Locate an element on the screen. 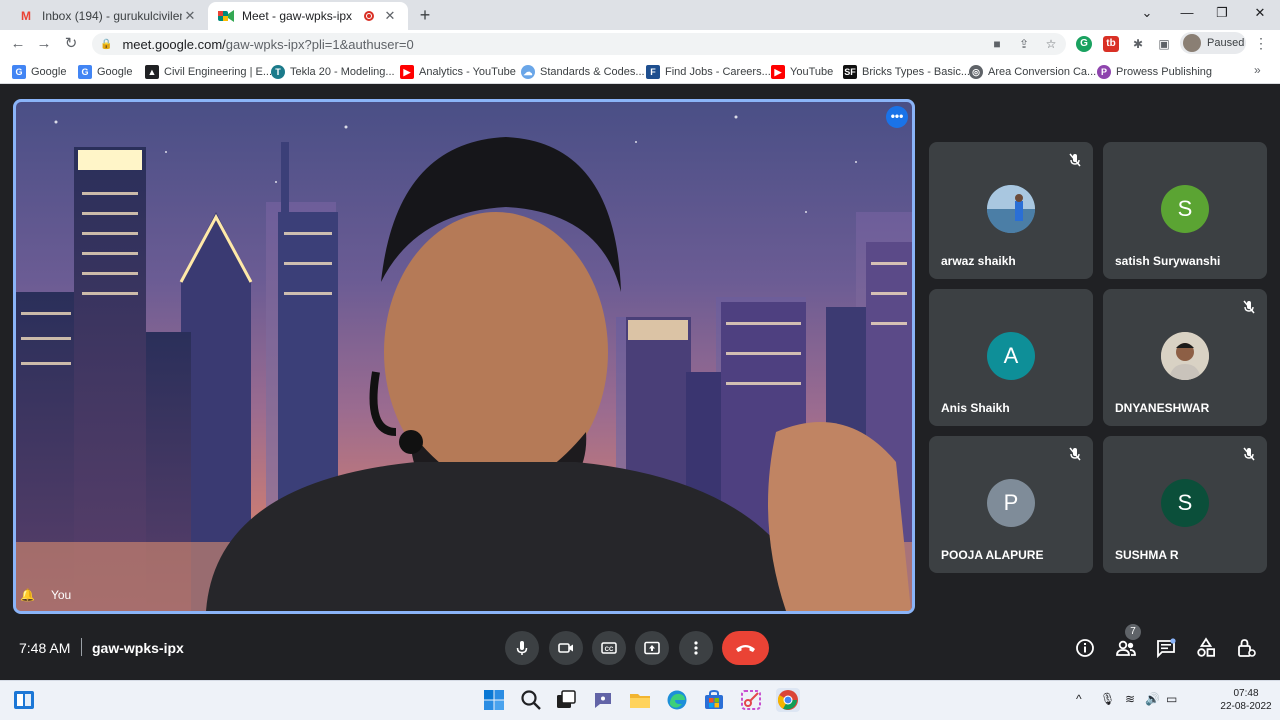 The image size is (1280, 720). bookmark-item: ▶ YouTube is located at coordinates (802, 72).